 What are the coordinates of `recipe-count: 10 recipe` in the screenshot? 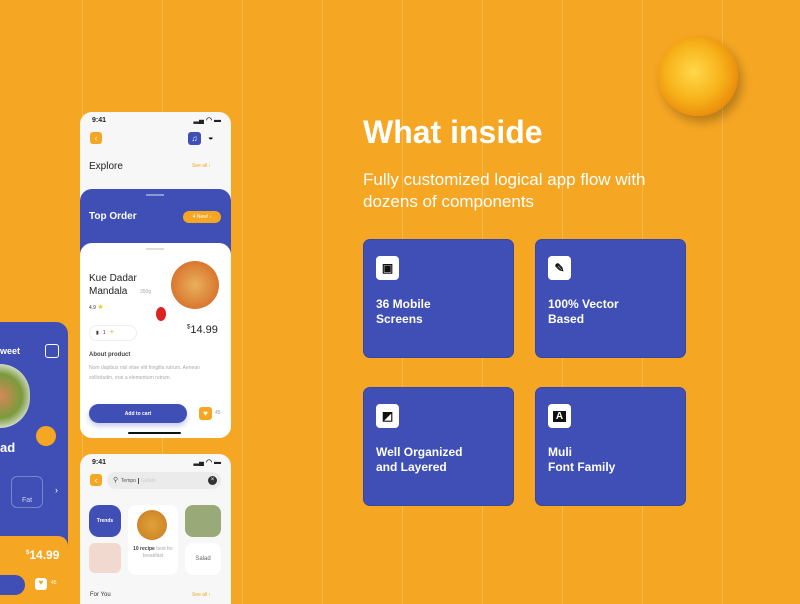 It's located at (144, 549).